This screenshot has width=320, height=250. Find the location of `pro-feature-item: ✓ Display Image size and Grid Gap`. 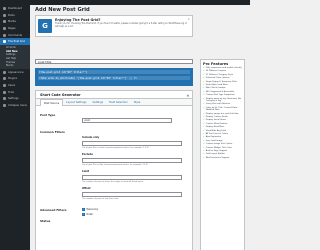

pro-feature-item: ✓ Display Image size and Grid Gap is located at coordinates (222, 114).